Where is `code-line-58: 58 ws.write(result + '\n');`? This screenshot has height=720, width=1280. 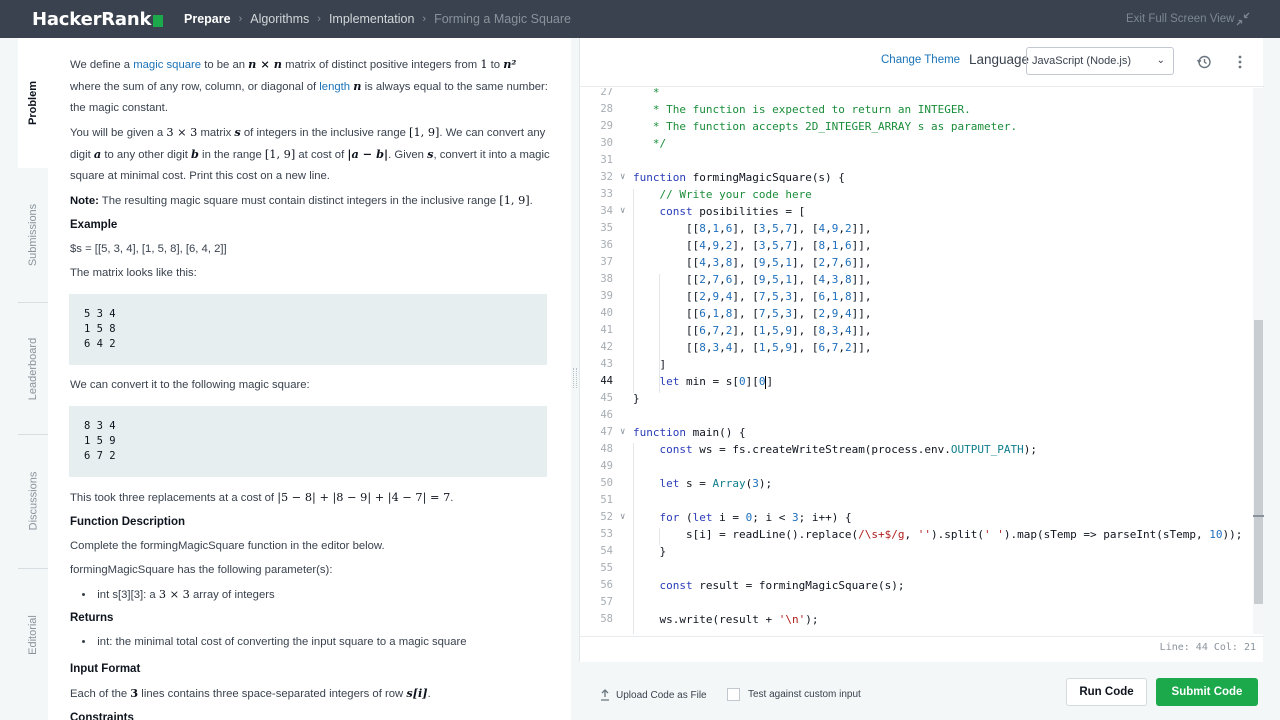
code-line-58: 58 ws.write(result + '\n'); is located at coordinates (709, 619).